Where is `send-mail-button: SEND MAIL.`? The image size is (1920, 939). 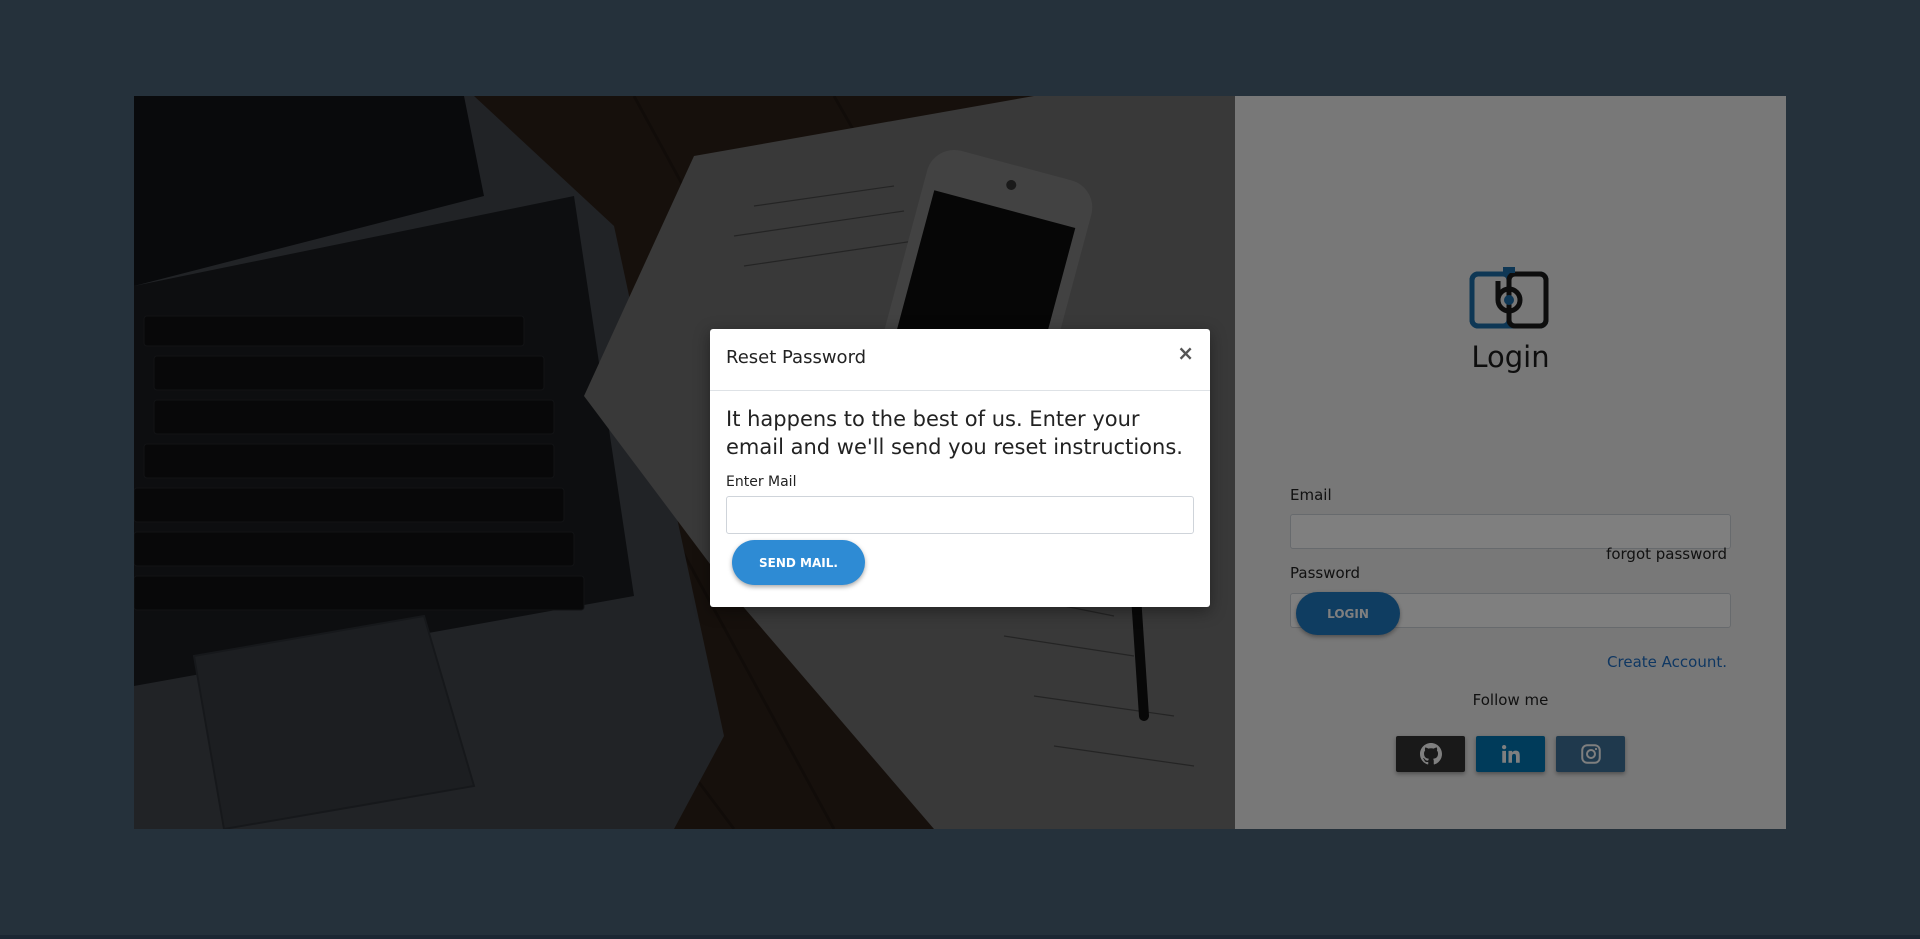
send-mail-button: SEND MAIL. is located at coordinates (798, 562).